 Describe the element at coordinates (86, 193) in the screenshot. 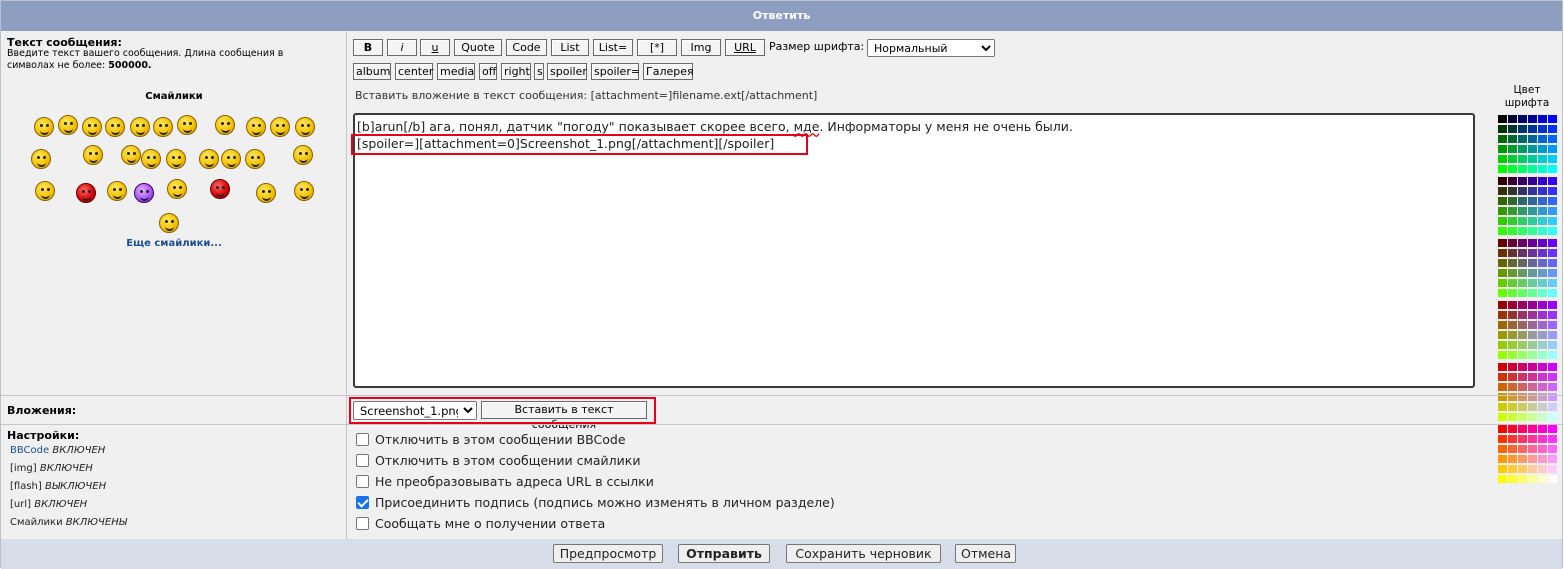

I see `smiley-angry-icon` at that location.